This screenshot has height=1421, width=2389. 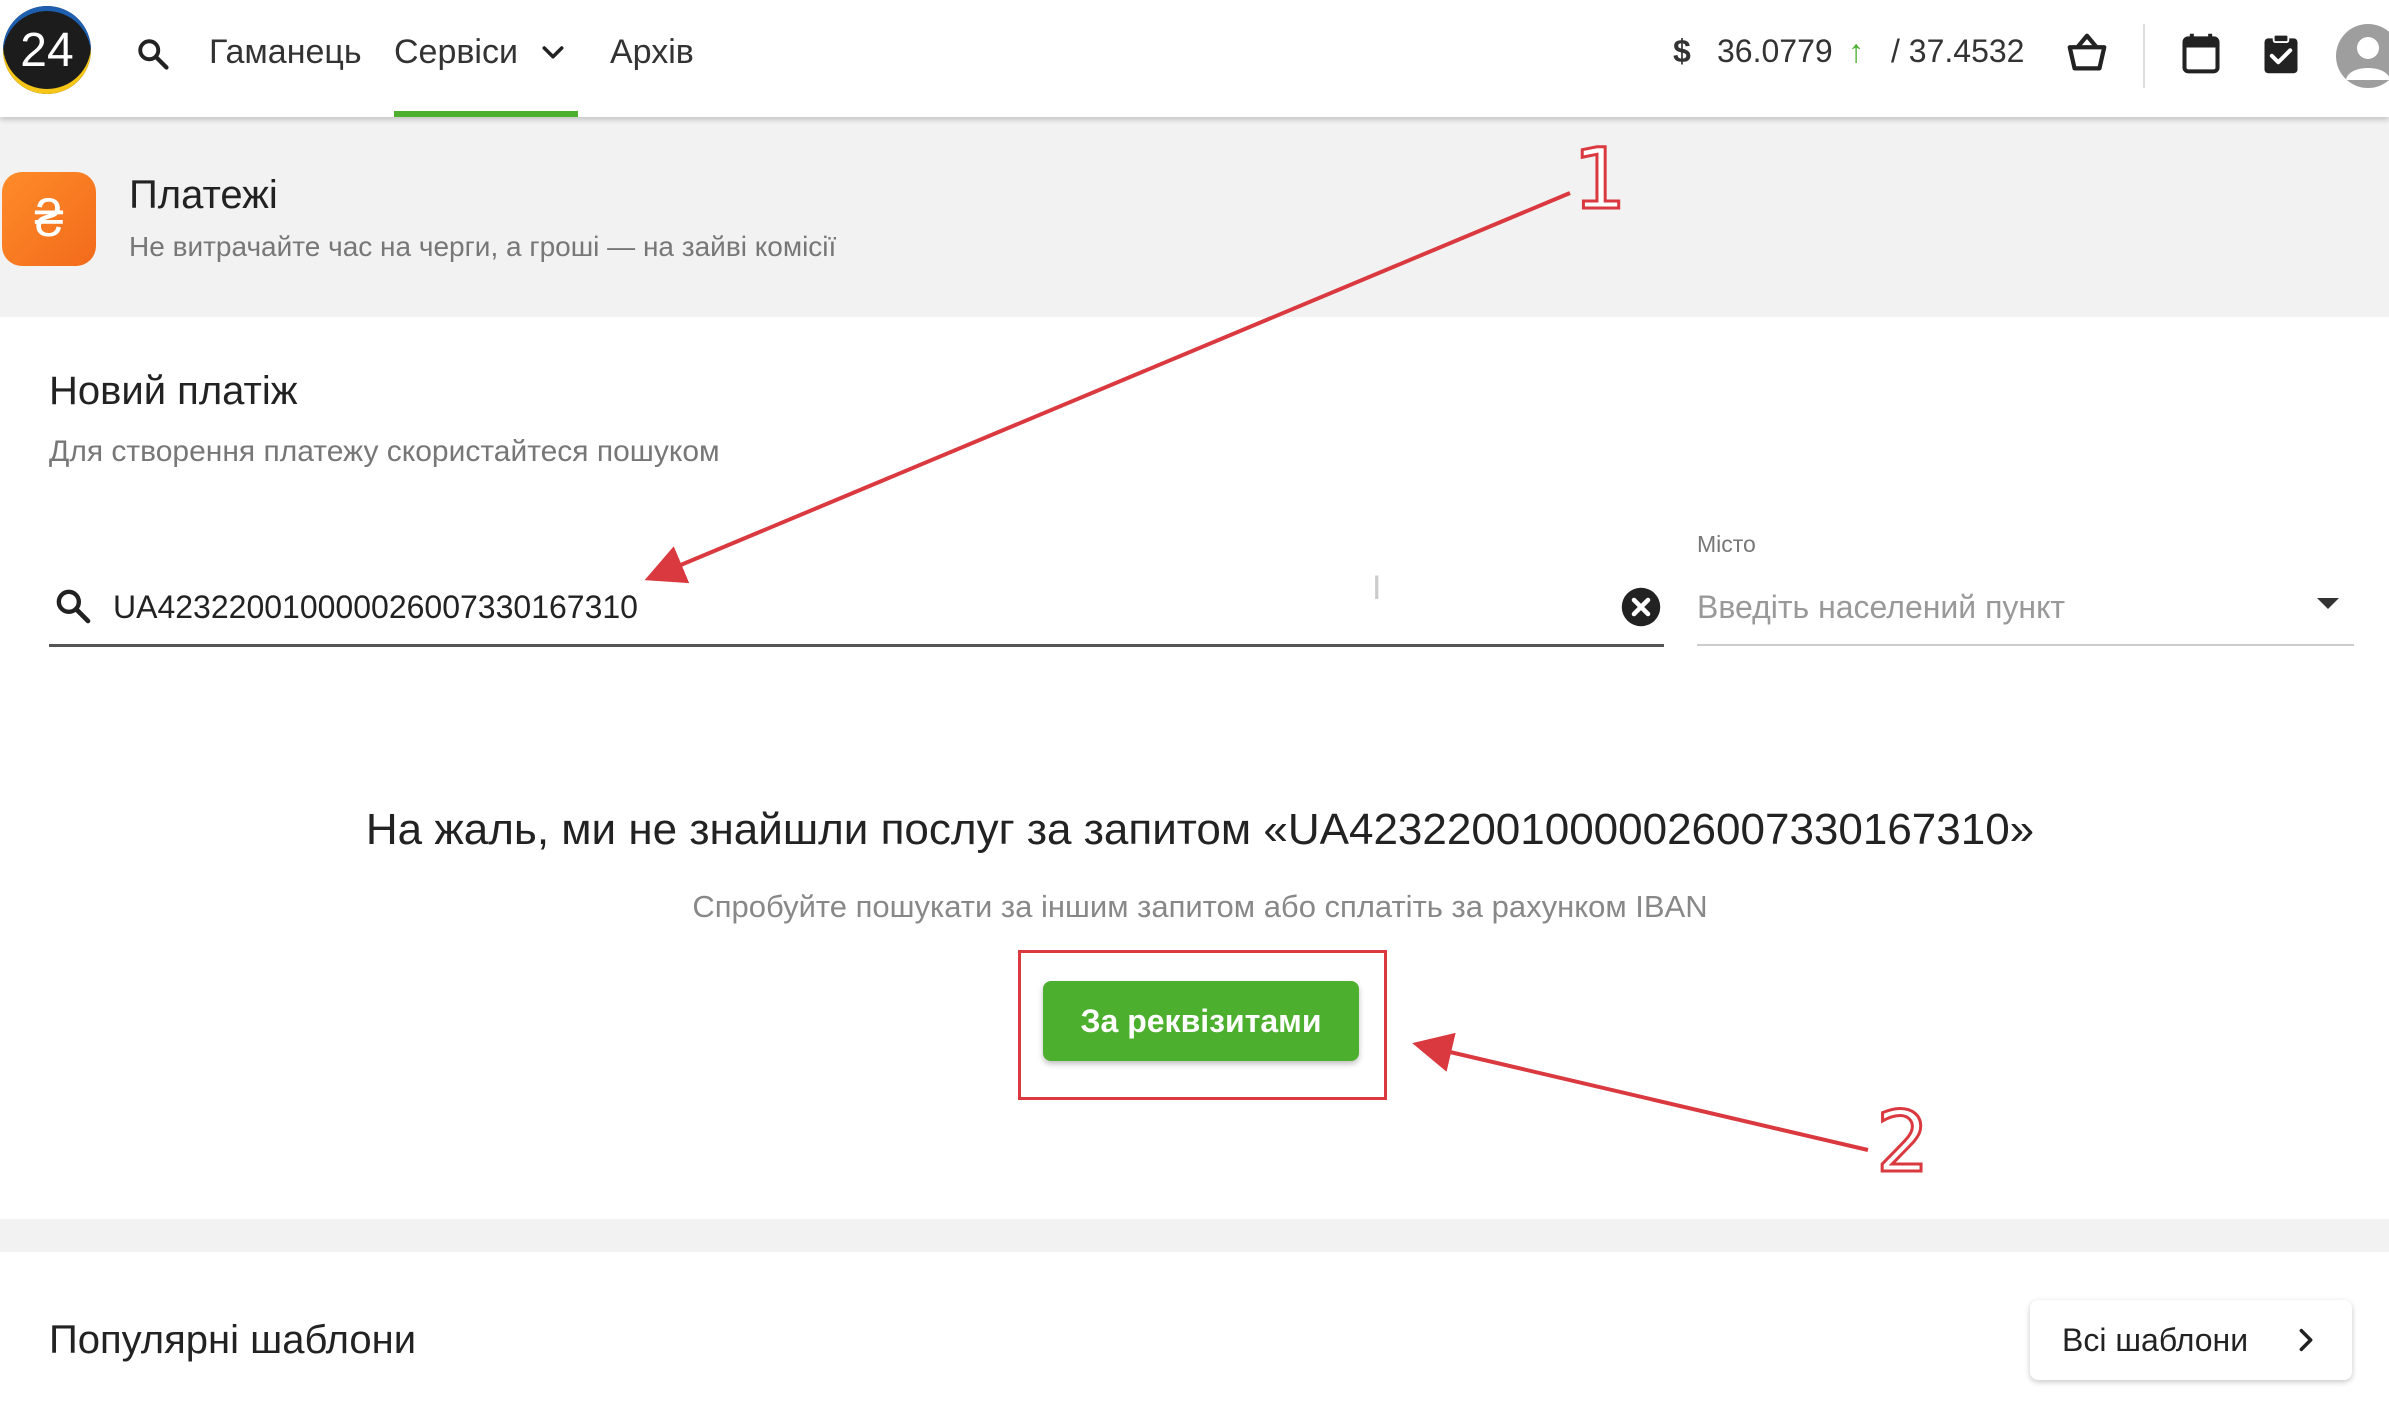 I want to click on annotation-label-2: 2, so click(x=1902, y=1142).